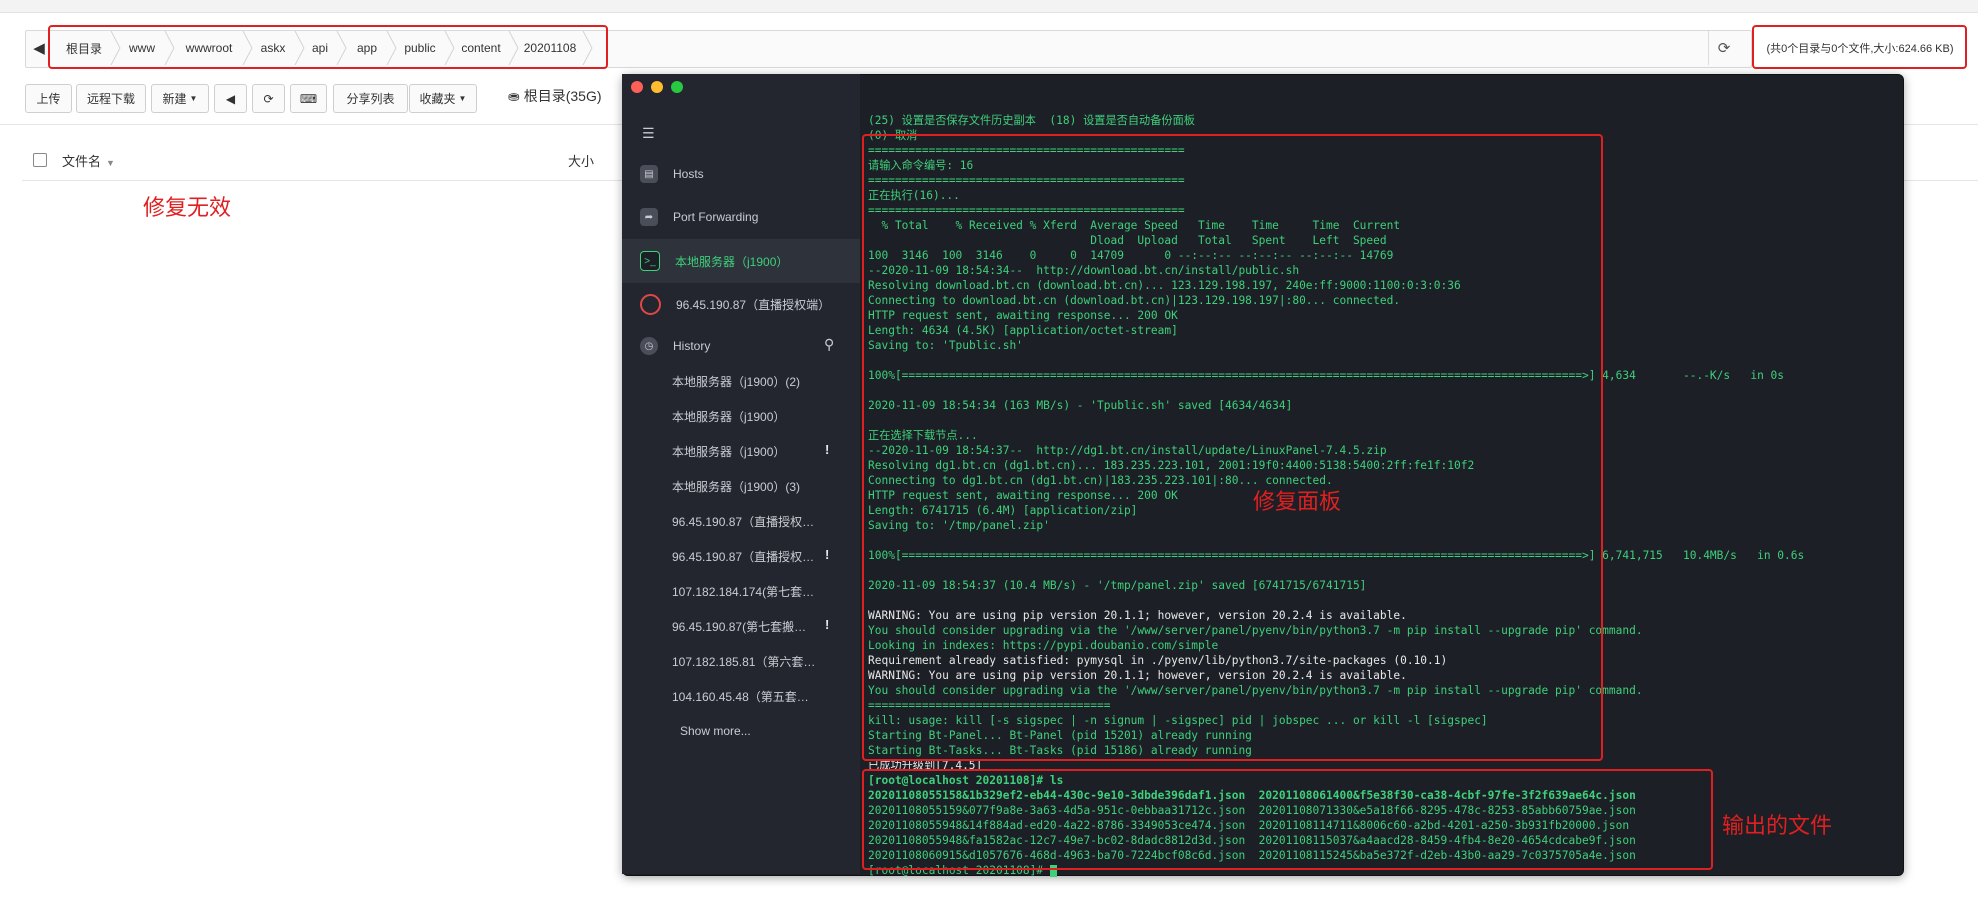 This screenshot has width=1978, height=902. I want to click on sidebar-item-port-forwarding: ➦ Port Forwarding, so click(741, 217).